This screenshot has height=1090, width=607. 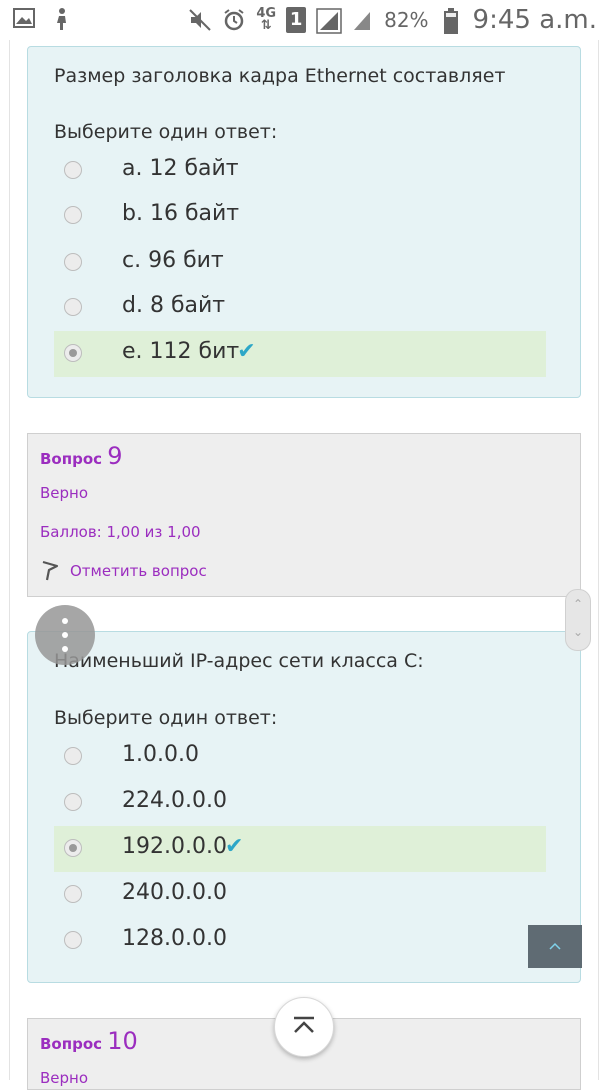 I want to click on network-4g-icon: 4G ⇅, so click(x=266, y=19).